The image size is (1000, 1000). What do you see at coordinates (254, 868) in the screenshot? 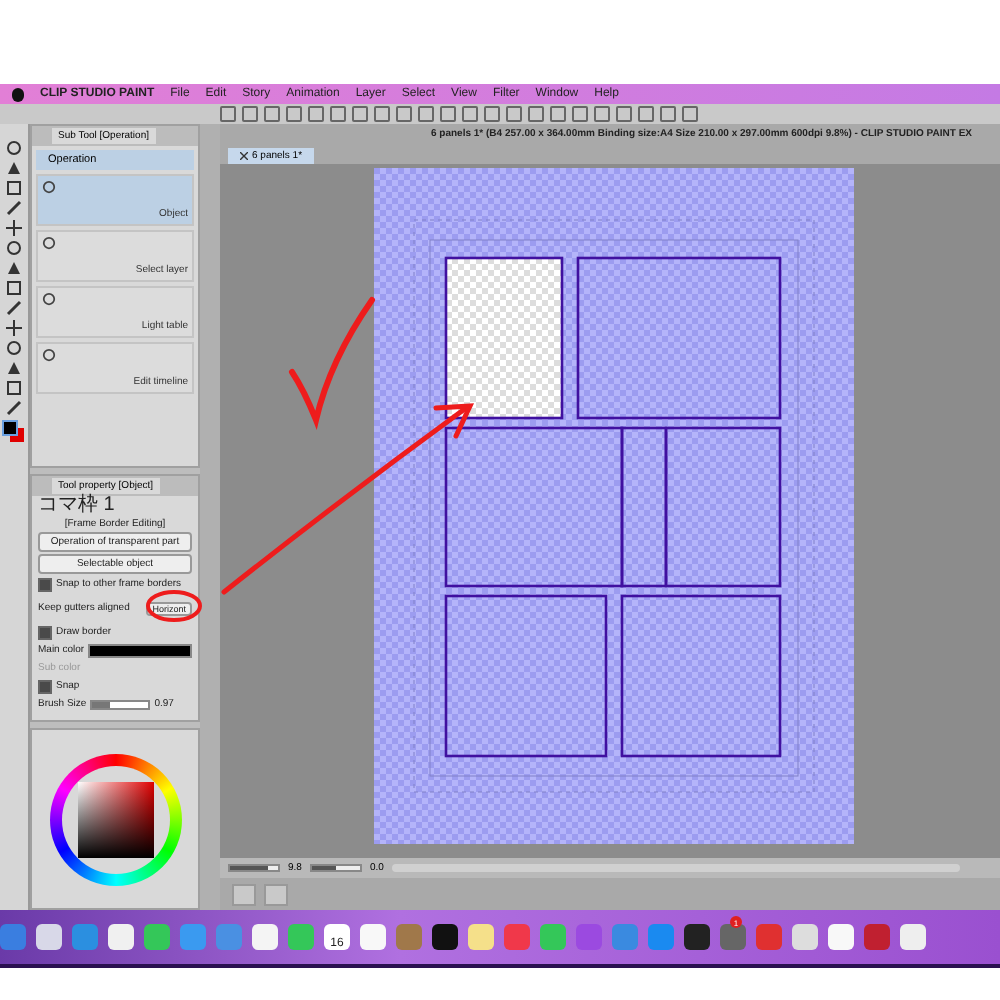
I see `zoom-slider` at bounding box center [254, 868].